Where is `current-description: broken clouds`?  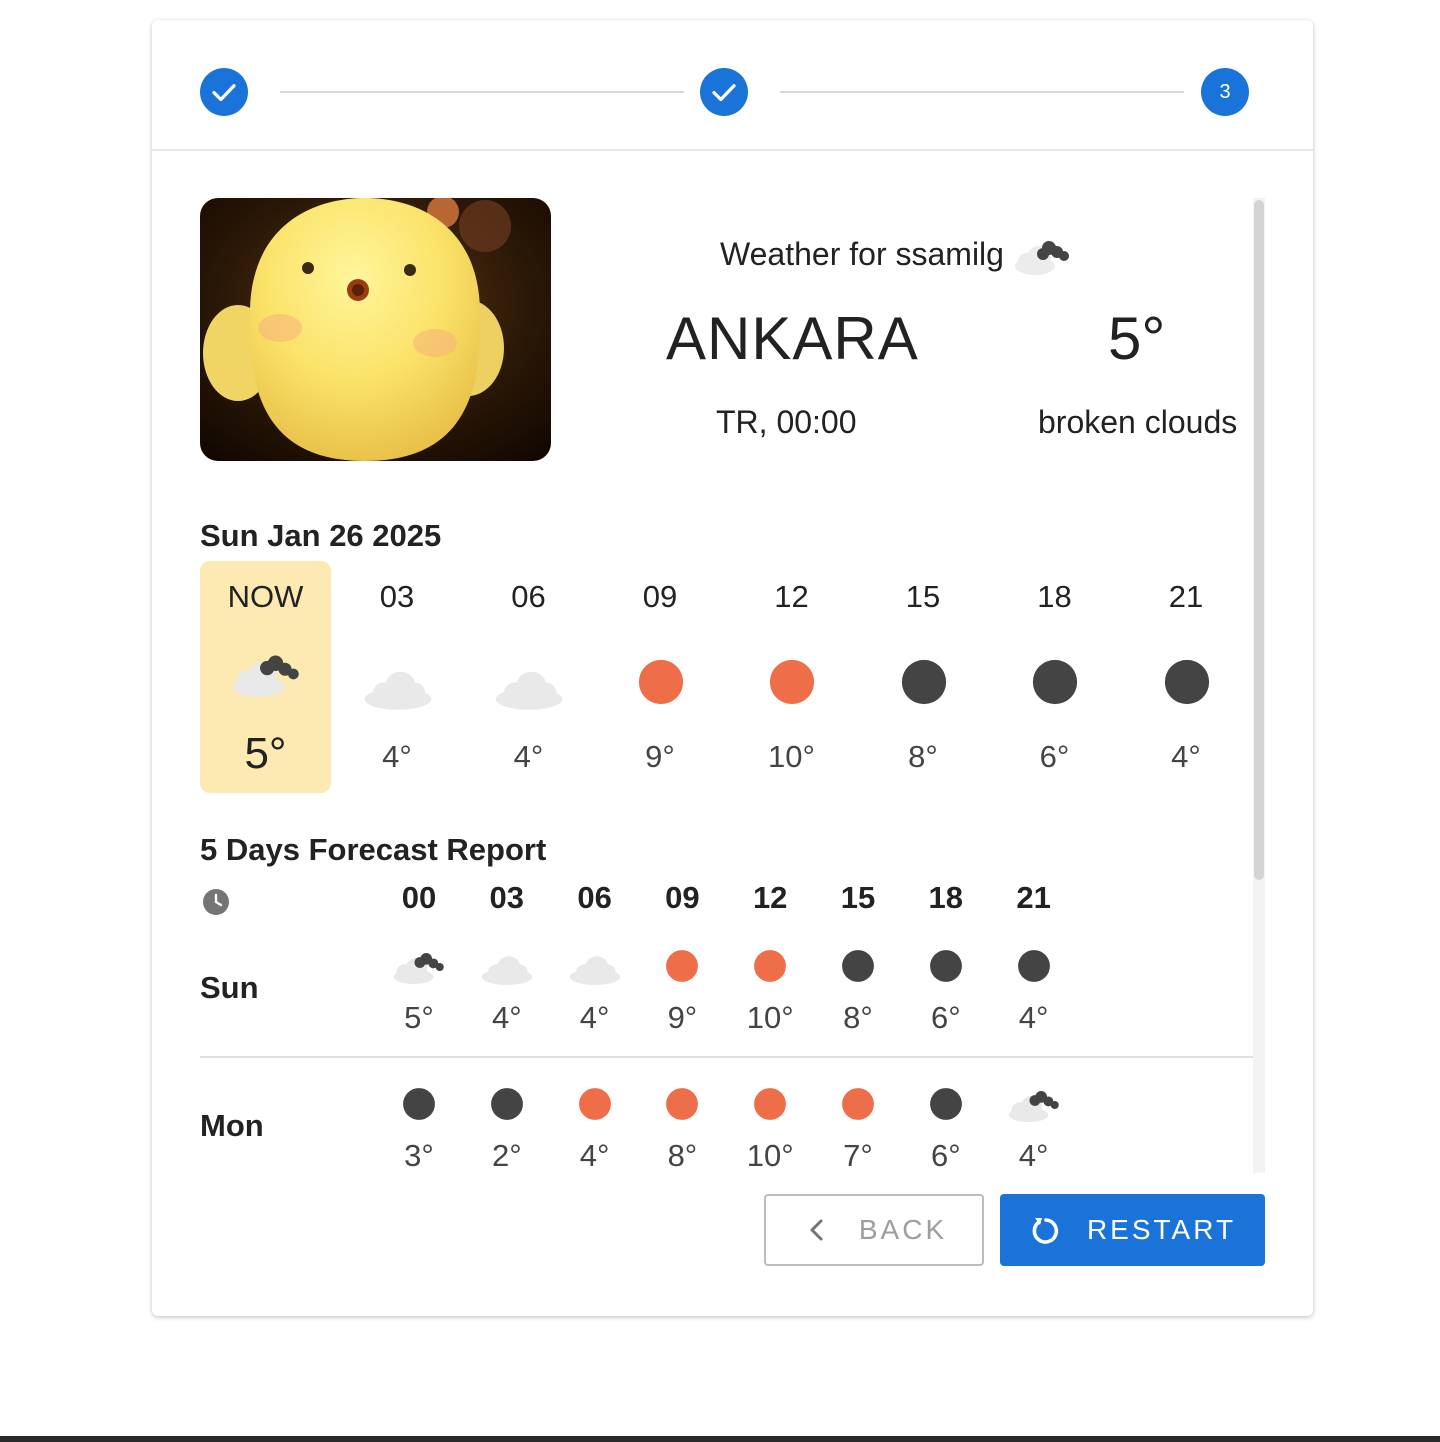
current-description: broken clouds is located at coordinates (1138, 422).